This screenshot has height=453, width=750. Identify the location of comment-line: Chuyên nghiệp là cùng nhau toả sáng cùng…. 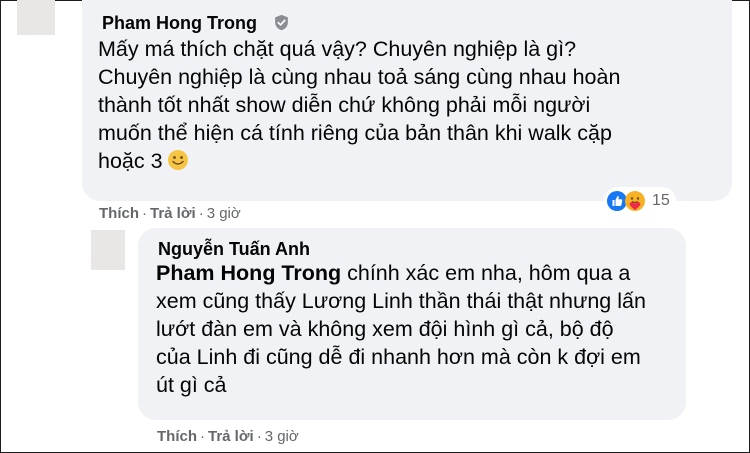
(359, 77).